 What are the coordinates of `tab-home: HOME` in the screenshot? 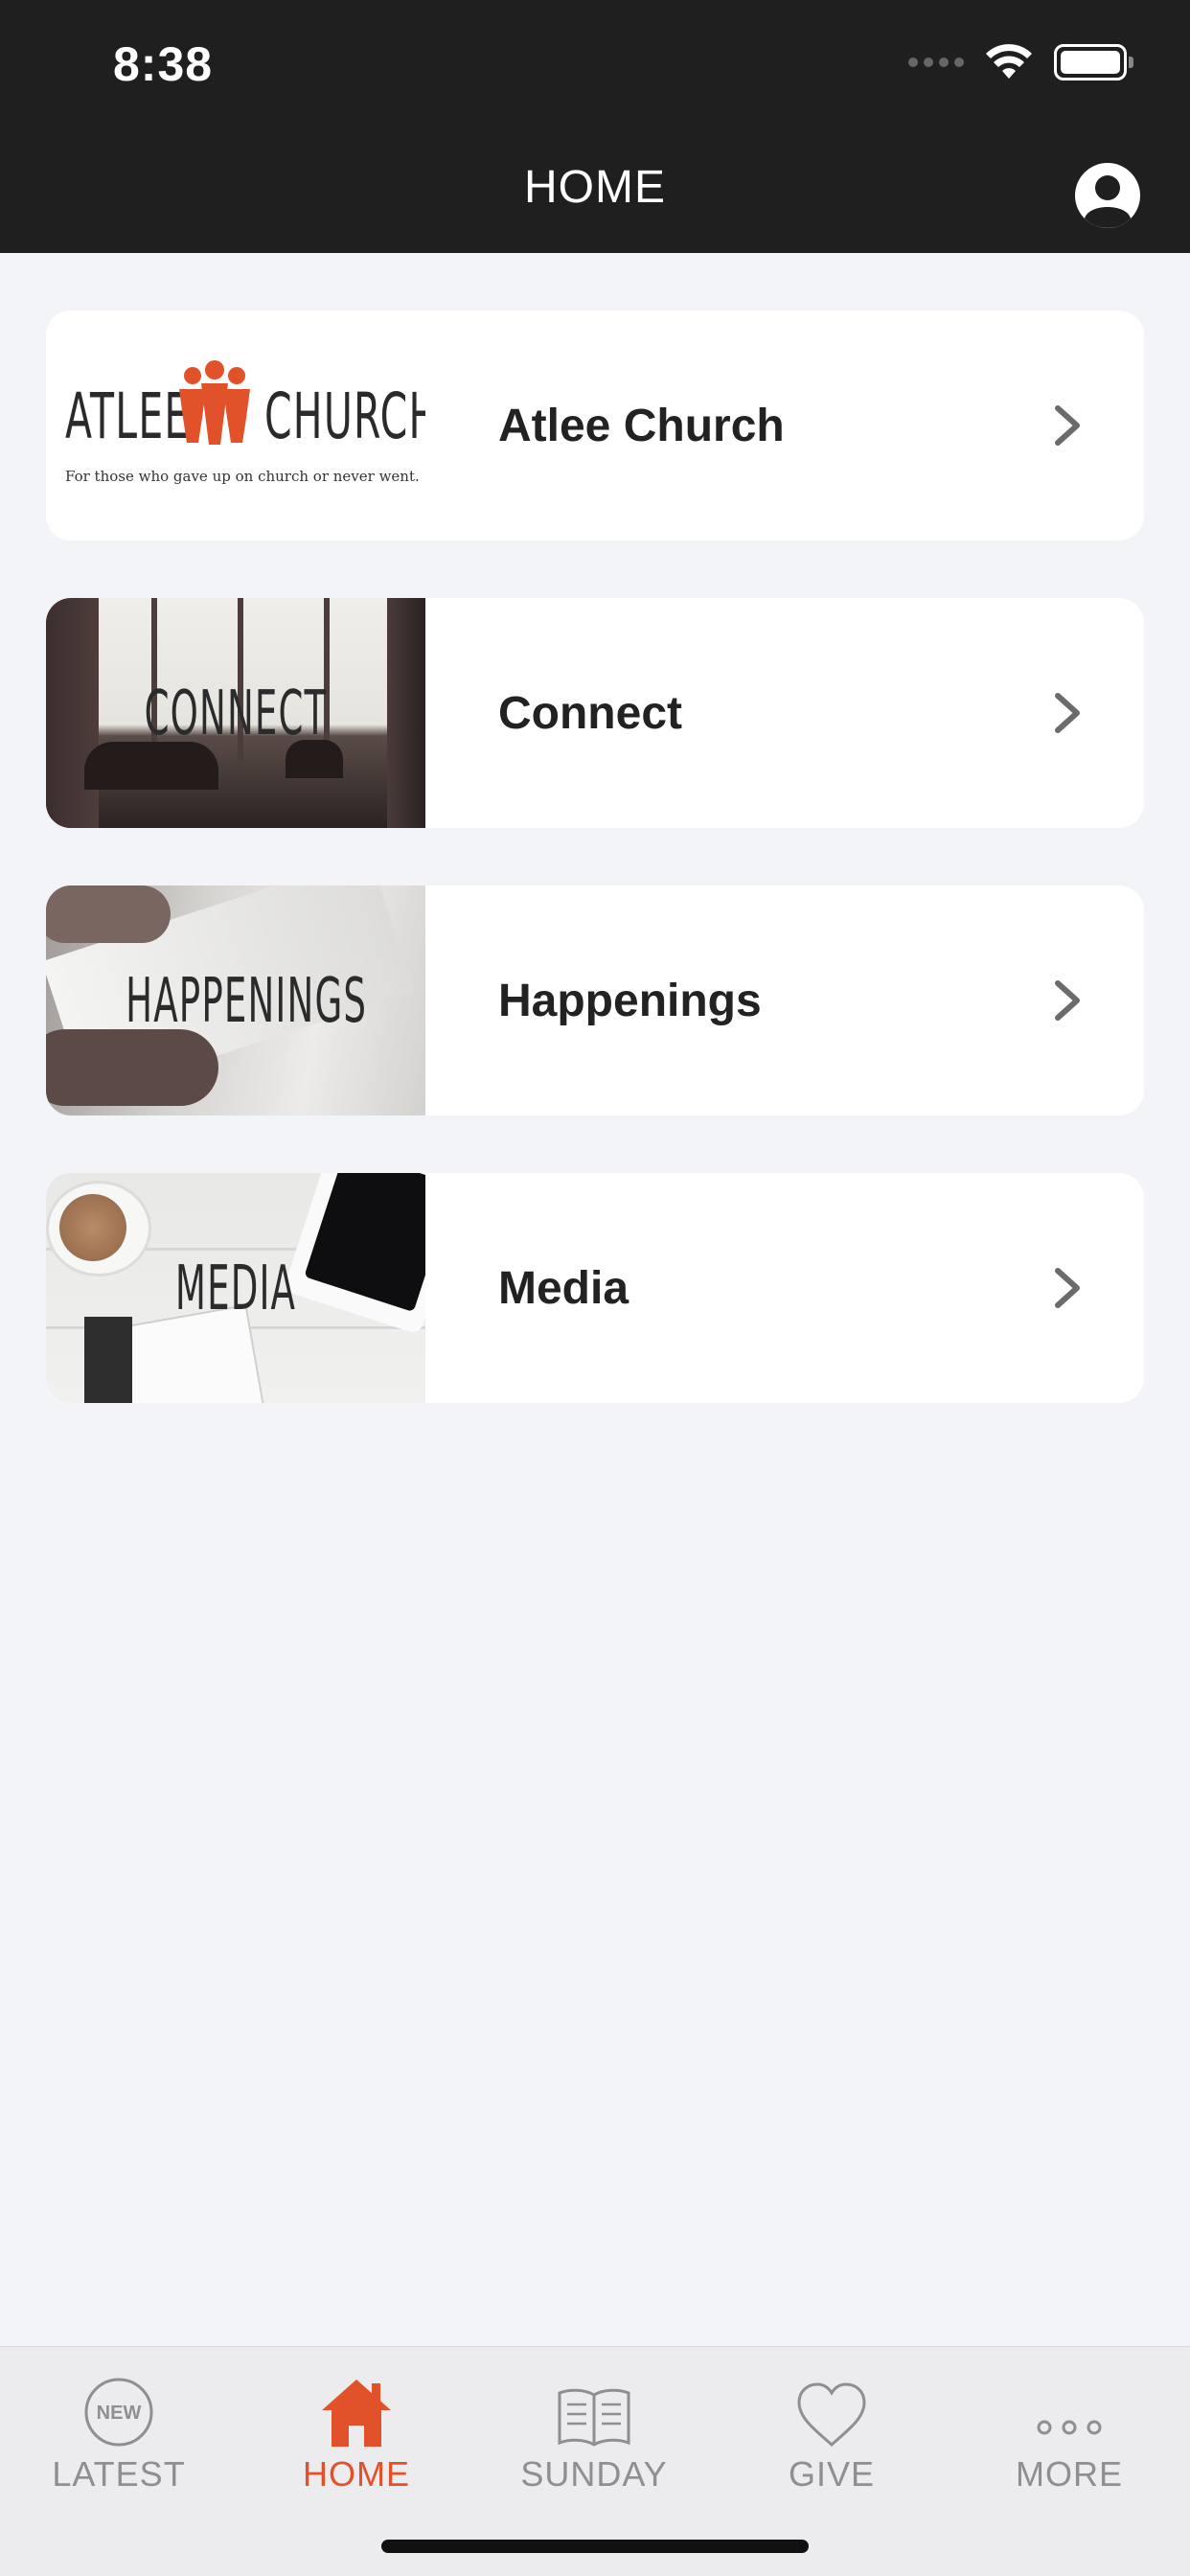 It's located at (357, 2438).